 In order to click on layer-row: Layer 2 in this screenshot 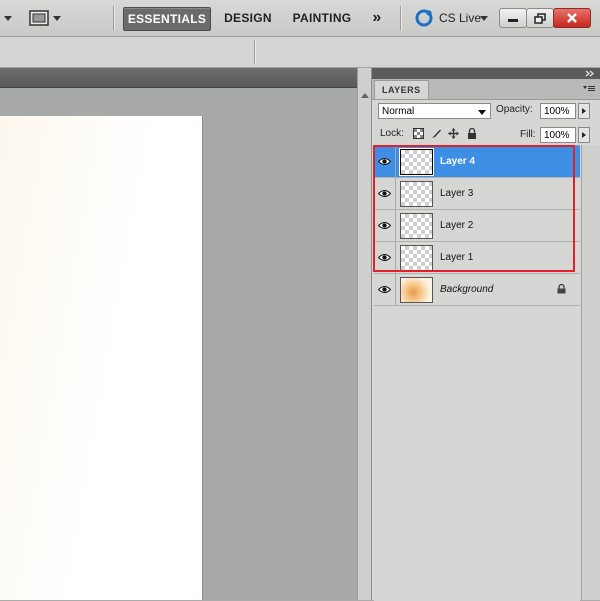, I will do `click(477, 226)`.